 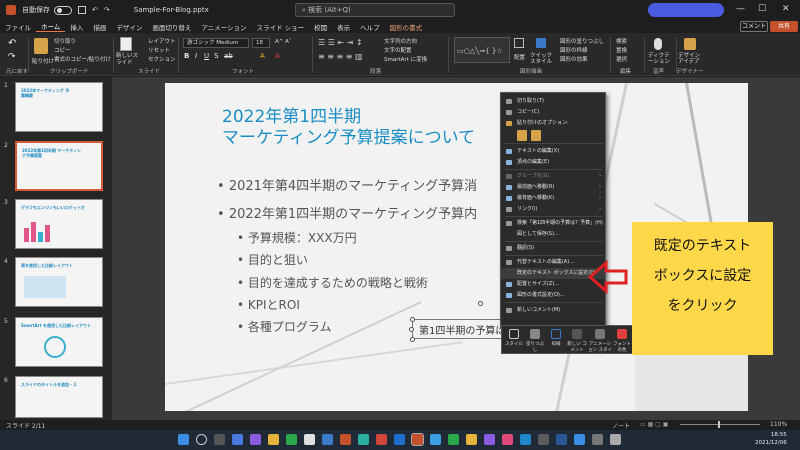 What do you see at coordinates (347, 184) in the screenshot?
I see `bullet-item: • 2021年第4四半期のマーケティング予算消` at bounding box center [347, 184].